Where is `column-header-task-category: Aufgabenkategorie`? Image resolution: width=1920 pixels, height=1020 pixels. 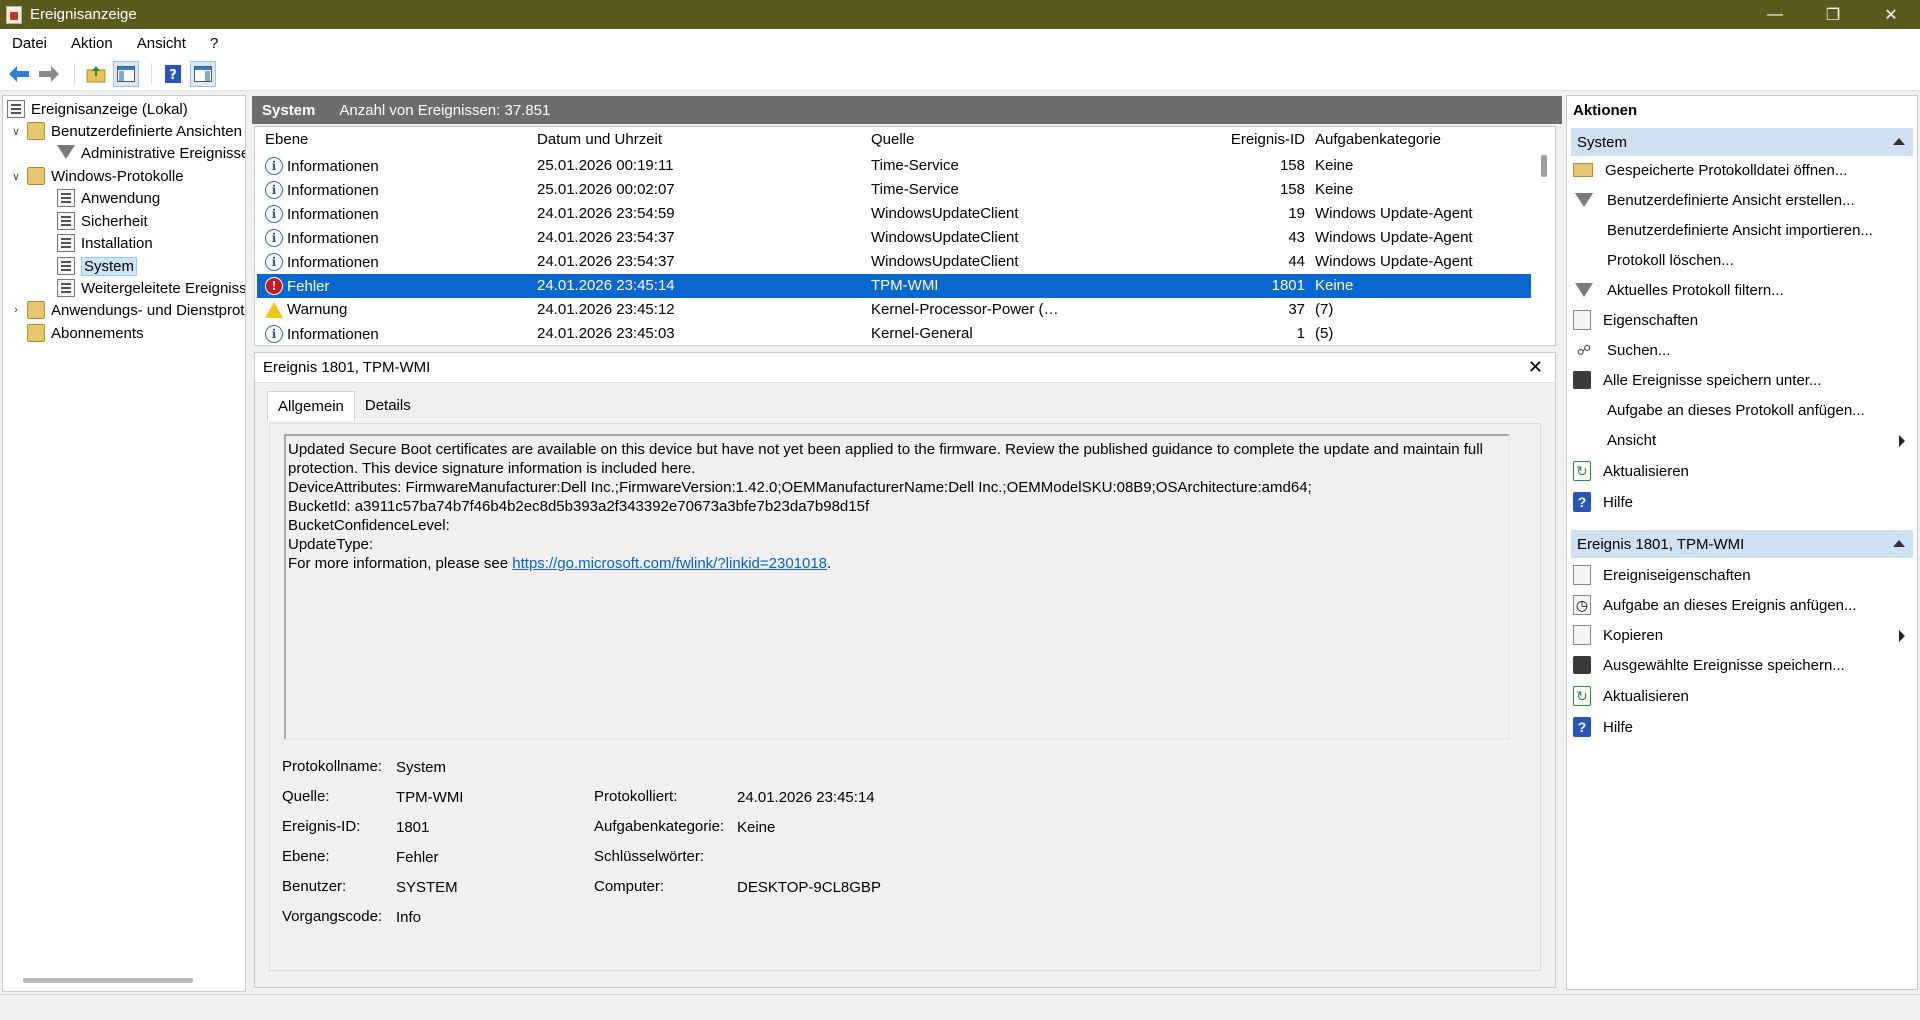
column-header-task-category: Aufgabenkategorie is located at coordinates (1378, 139).